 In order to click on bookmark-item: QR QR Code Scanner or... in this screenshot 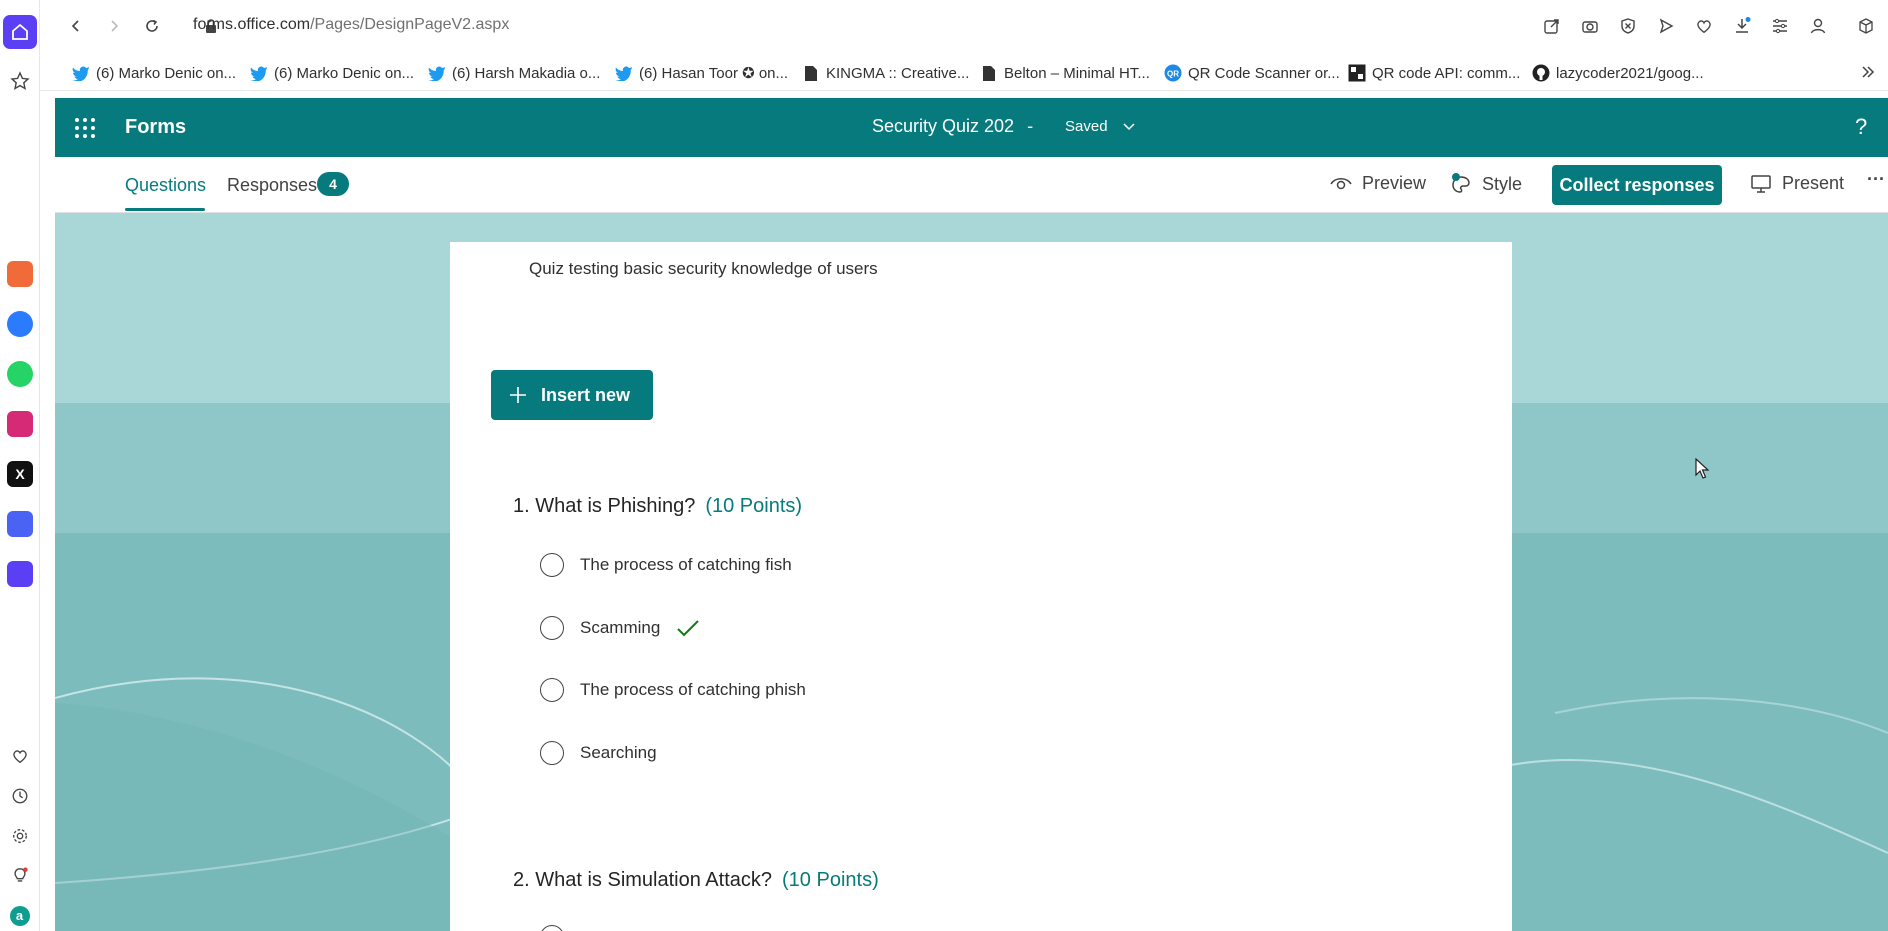, I will do `click(1252, 73)`.